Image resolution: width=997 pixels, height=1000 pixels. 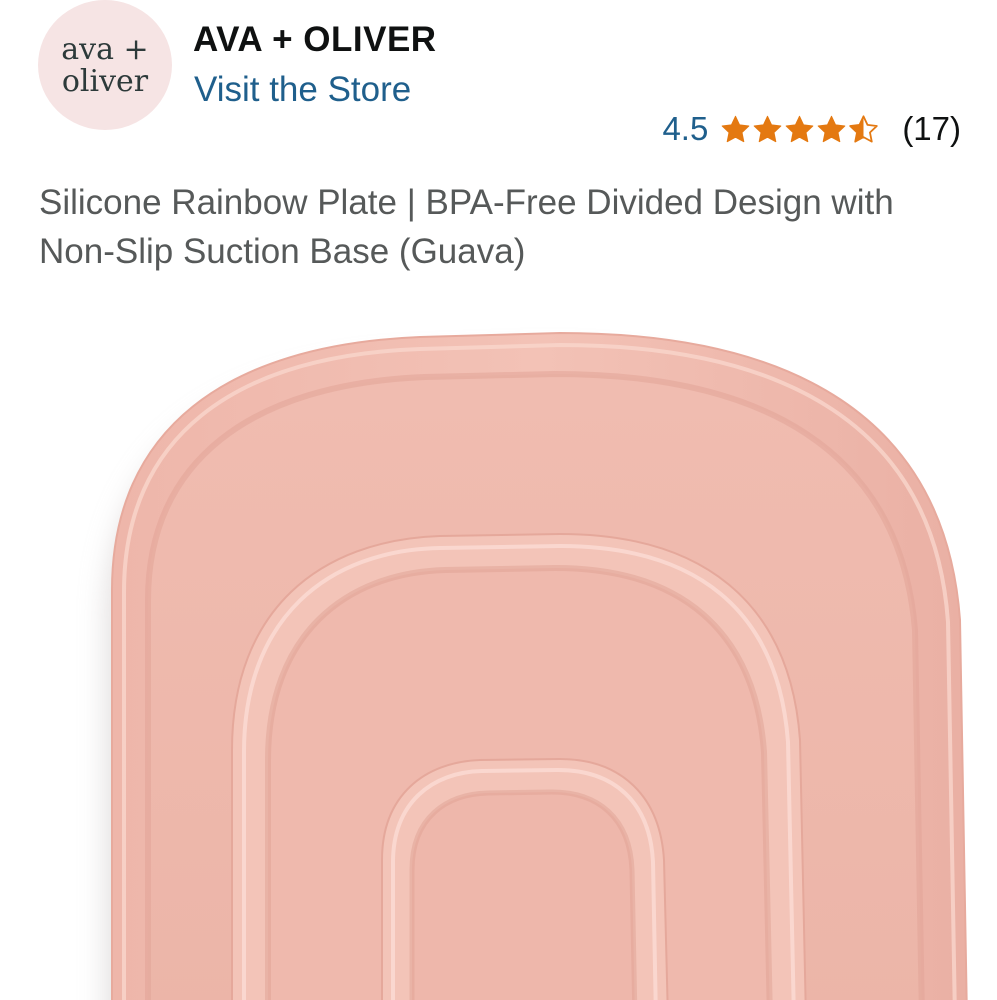 What do you see at coordinates (302, 90) in the screenshot?
I see `visit-store-link: Visit the Store` at bounding box center [302, 90].